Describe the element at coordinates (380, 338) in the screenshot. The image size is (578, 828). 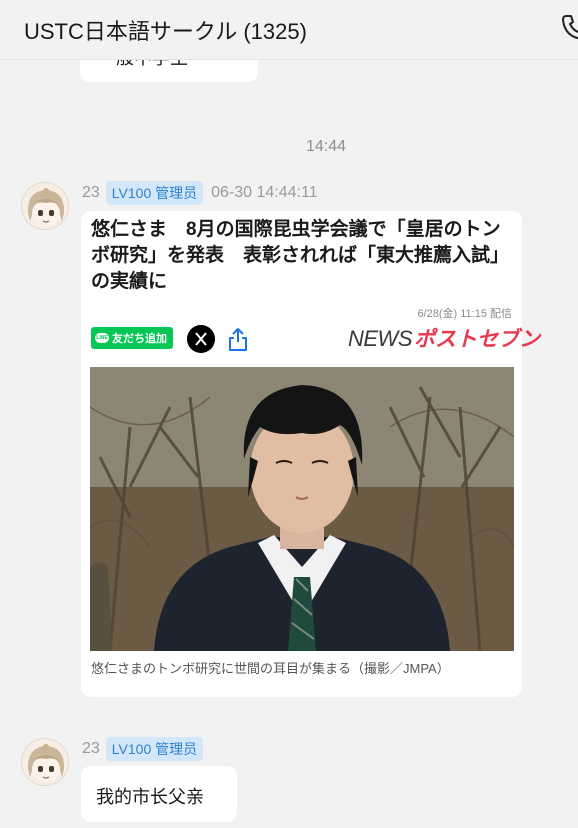
I see `logo-news-text: NEWS` at that location.